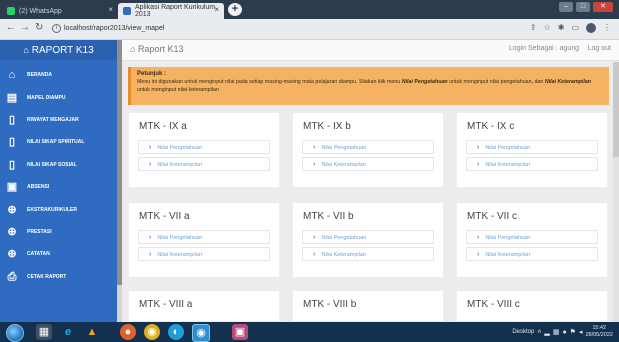 Image resolution: width=619 pixels, height=342 pixels. Describe the element at coordinates (58, 187) in the screenshot. I see `sidebar-item-absensi: ▣ ABSENSI` at that location.